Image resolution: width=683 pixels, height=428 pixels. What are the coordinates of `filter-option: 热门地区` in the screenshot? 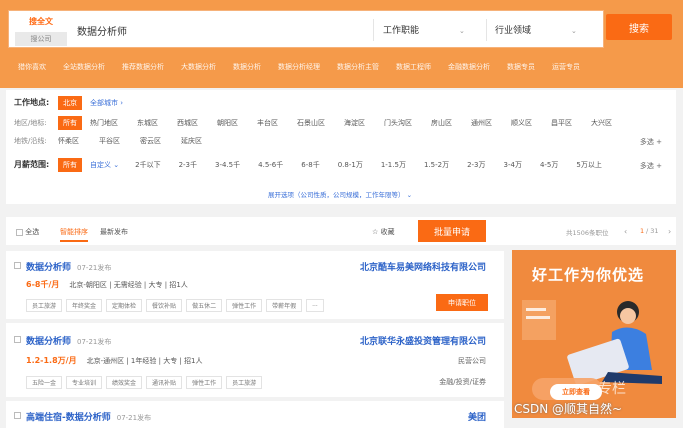 It's located at (104, 123).